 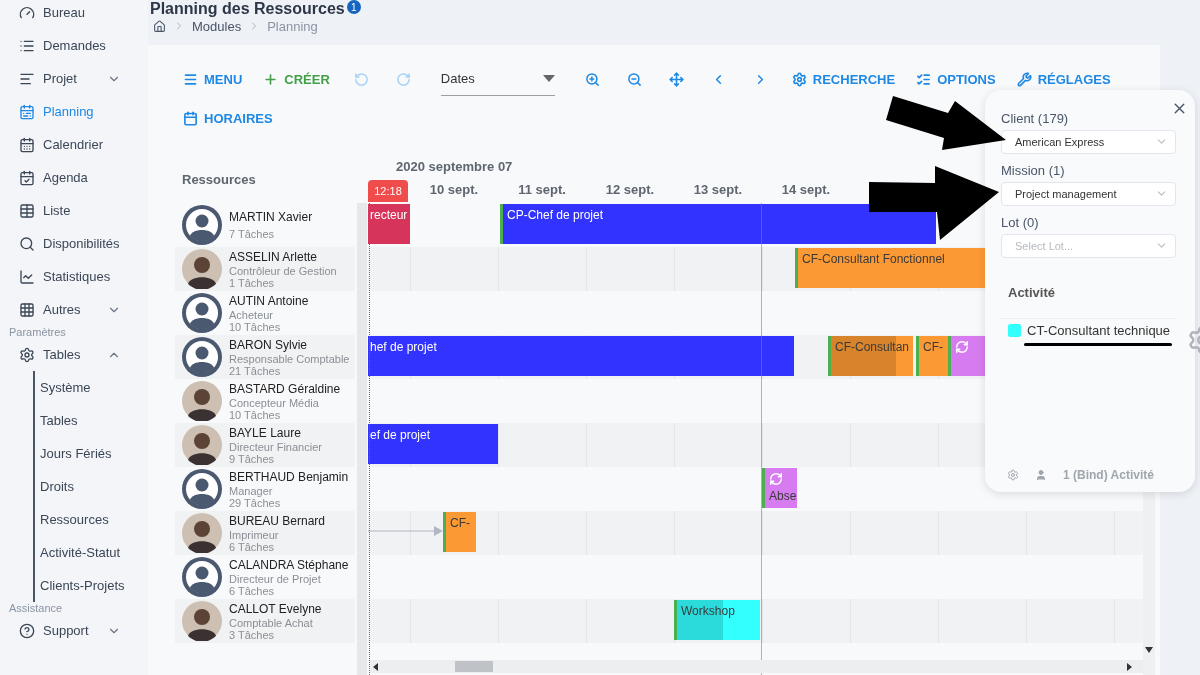 I want to click on nav-subitem: Ressources, so click(x=91, y=519).